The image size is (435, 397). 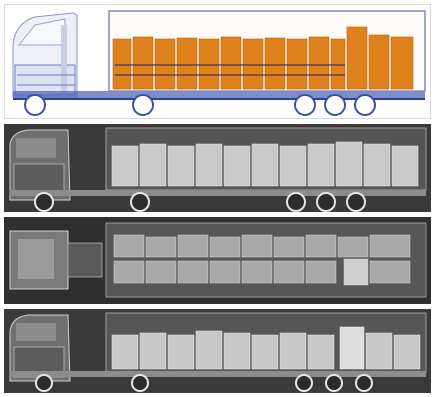 What do you see at coordinates (266, 260) in the screenshot?
I see `container-outline` at bounding box center [266, 260].